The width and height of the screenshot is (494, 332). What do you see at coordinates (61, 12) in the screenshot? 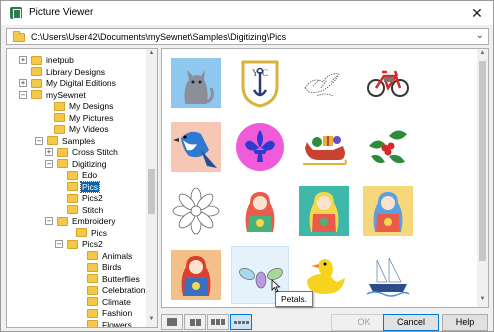
I see `window-title: Picture Viewer` at bounding box center [61, 12].